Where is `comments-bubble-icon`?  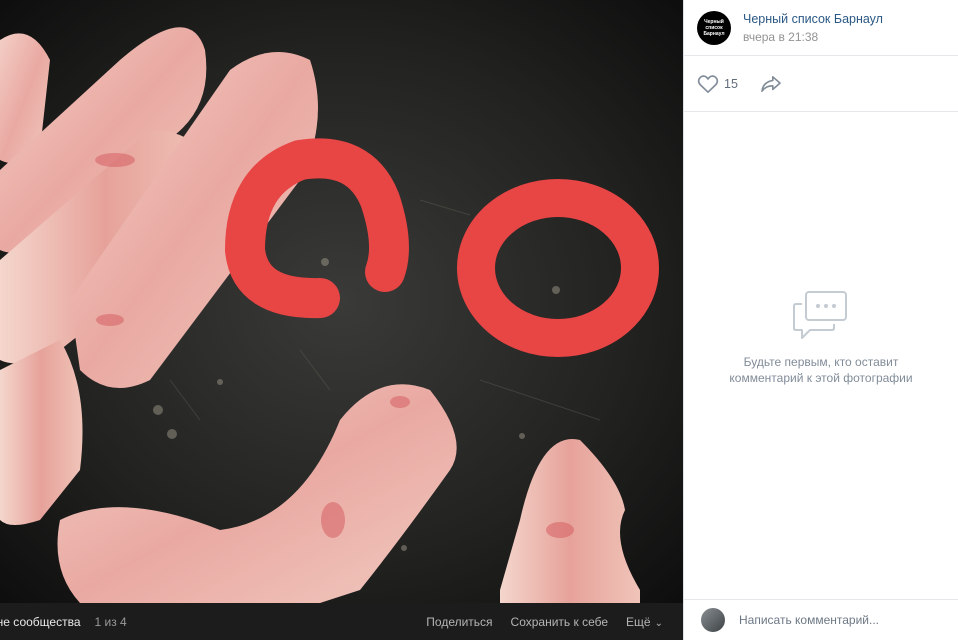 comments-bubble-icon is located at coordinates (820, 315).